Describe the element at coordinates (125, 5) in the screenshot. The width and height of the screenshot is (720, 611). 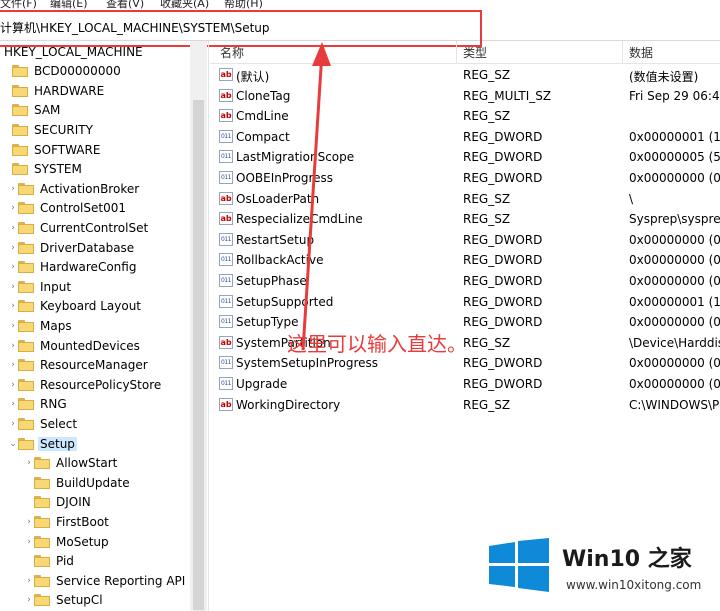
I see `menu-view: 查看(V)` at that location.